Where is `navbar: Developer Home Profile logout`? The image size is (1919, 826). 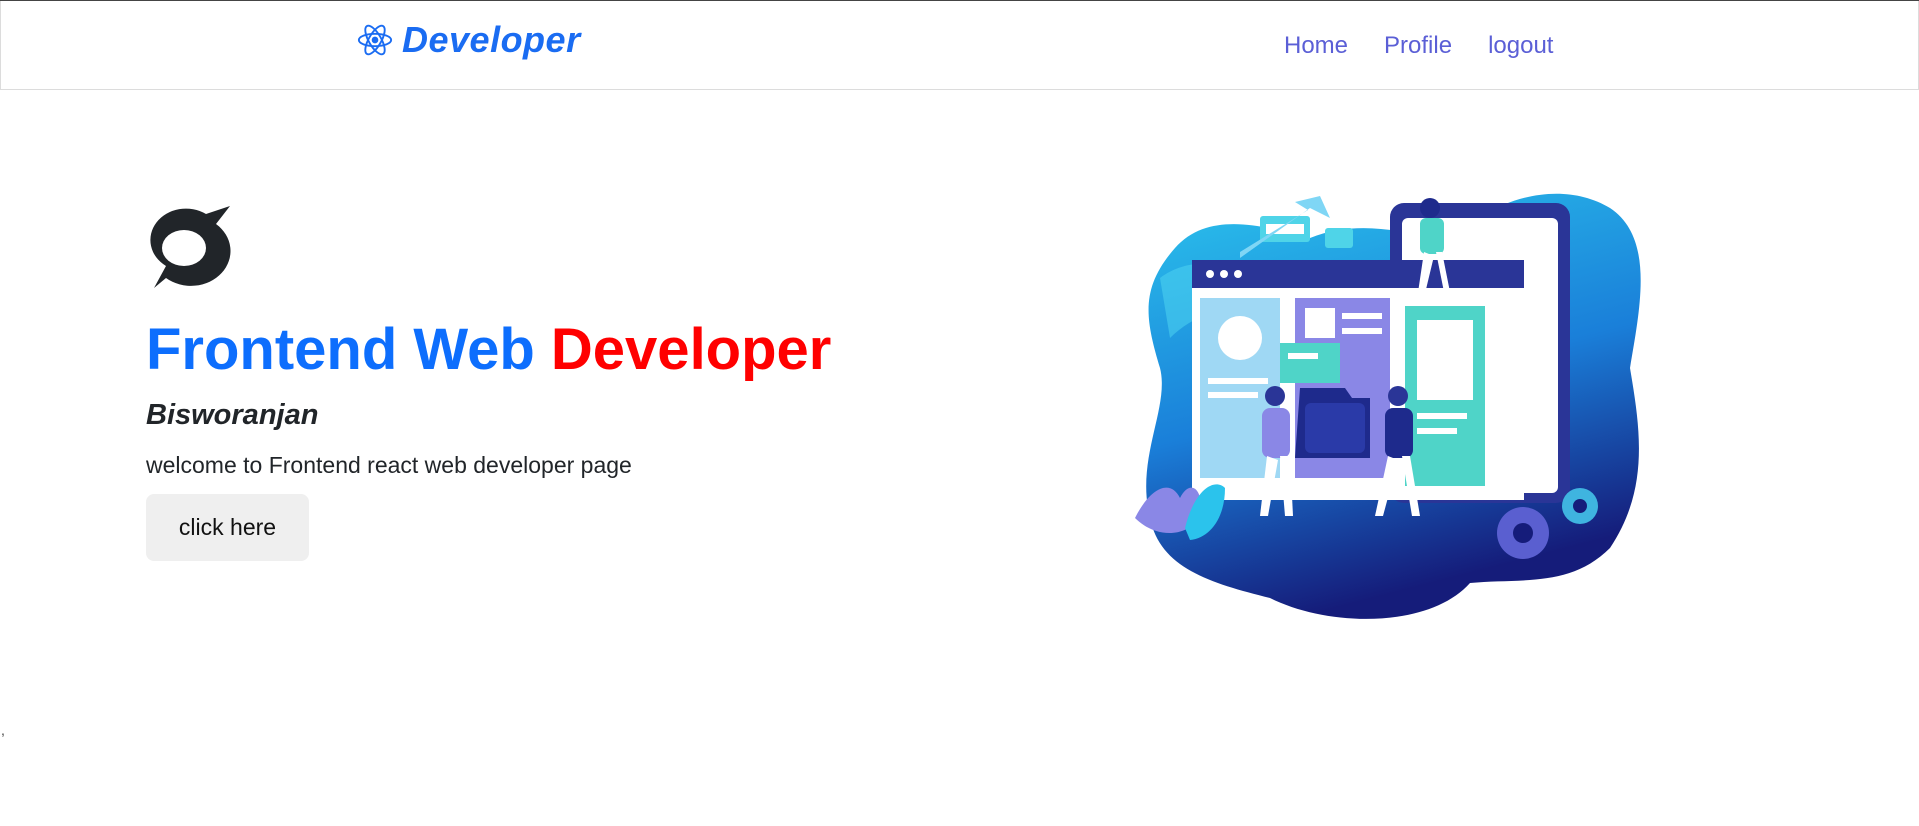 navbar: Developer Home Profile logout is located at coordinates (959, 45).